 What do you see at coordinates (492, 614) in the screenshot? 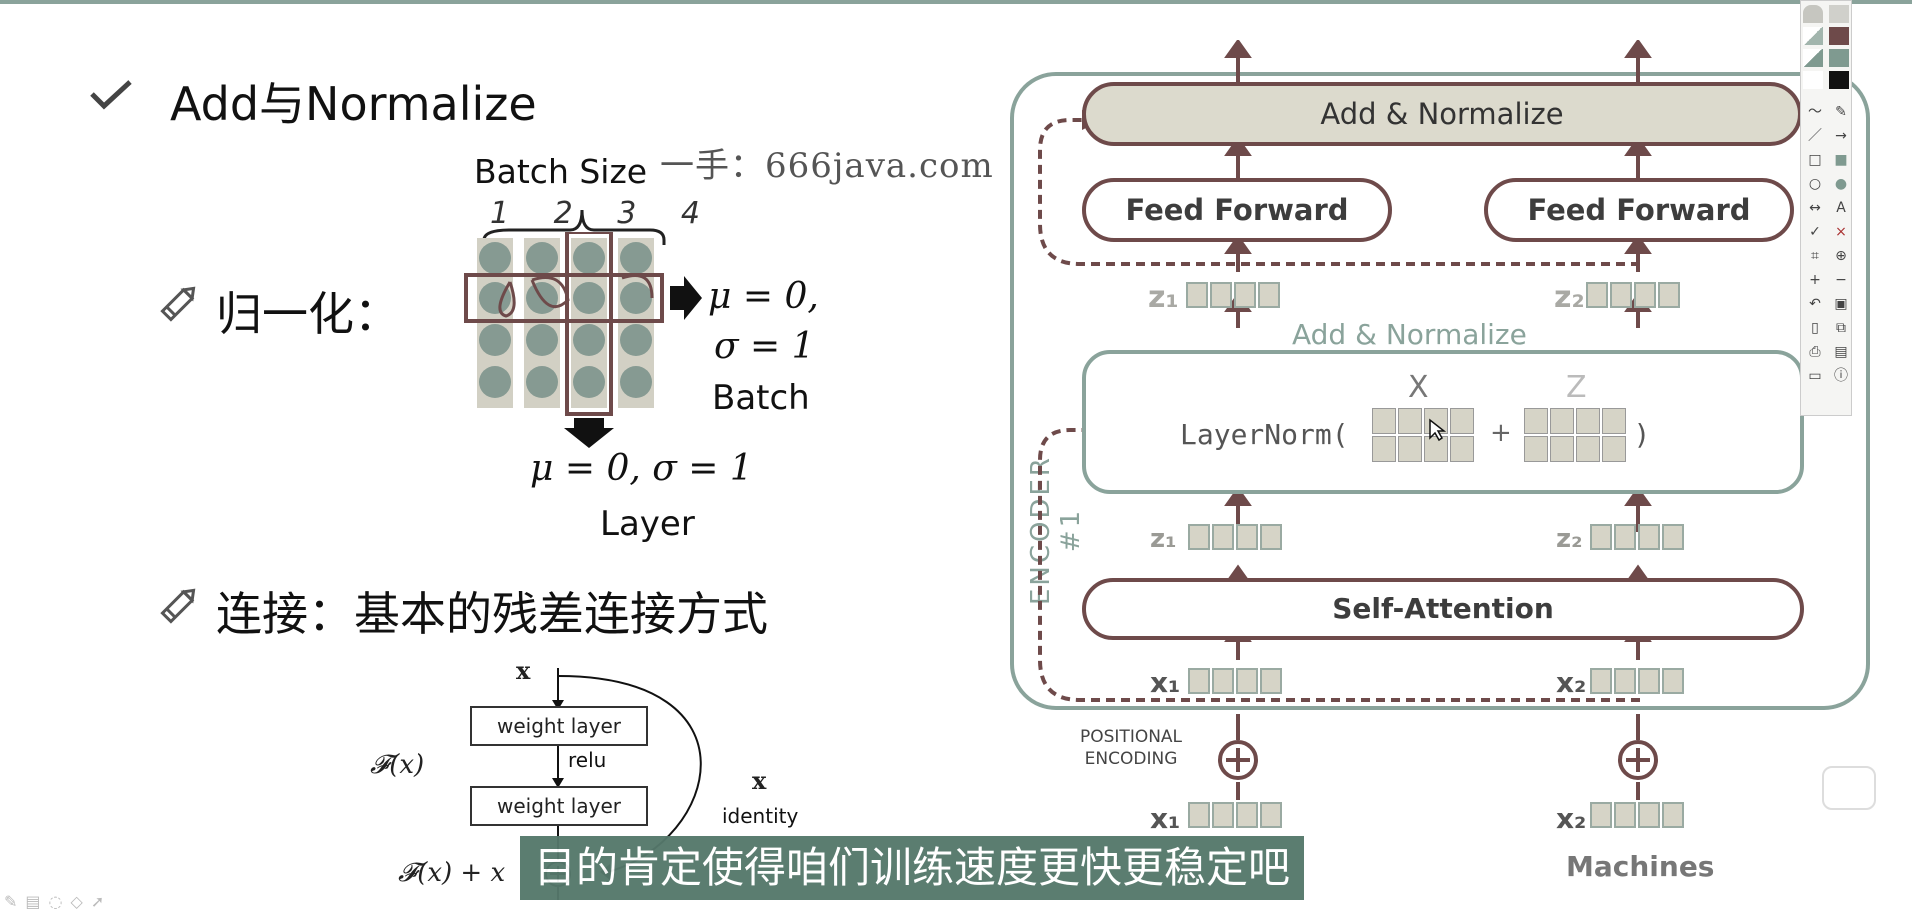
I see `connect-label: 连接：基本的残差连接方式` at bounding box center [492, 614].